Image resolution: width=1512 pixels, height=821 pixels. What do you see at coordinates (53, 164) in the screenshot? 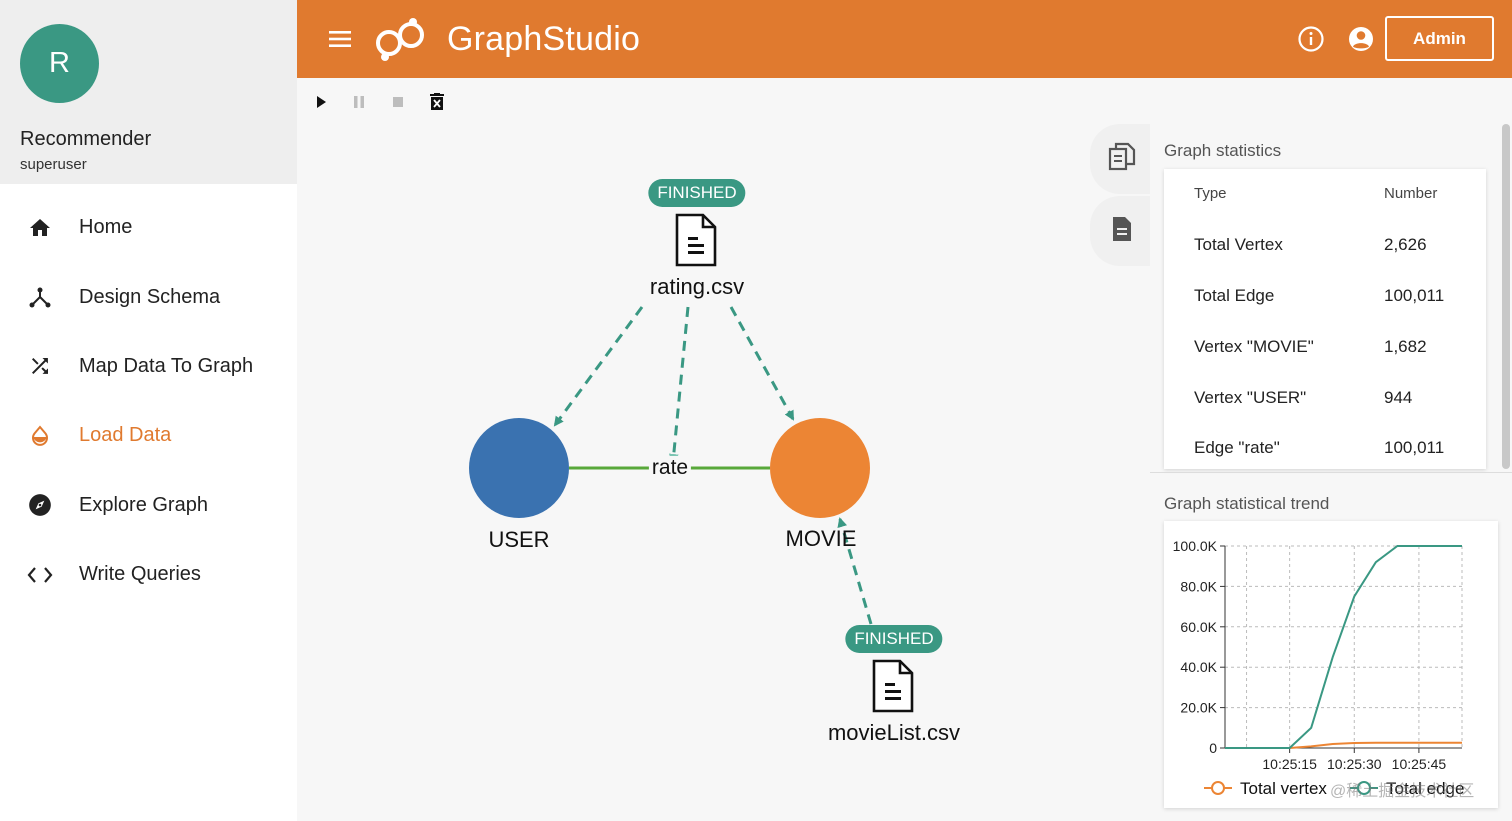
I see `profile-role: superuser` at bounding box center [53, 164].